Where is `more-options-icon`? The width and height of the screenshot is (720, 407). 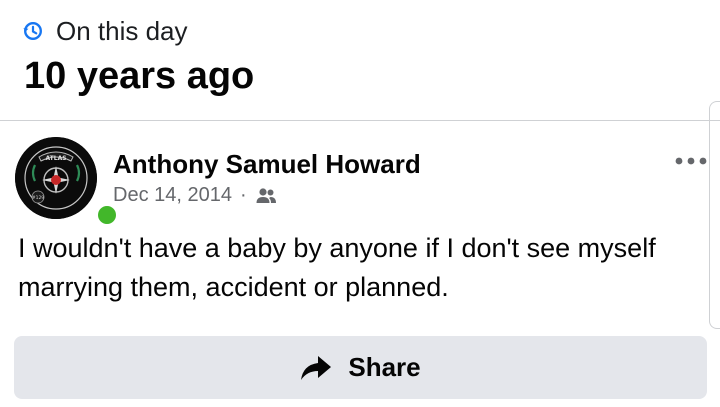 more-options-icon is located at coordinates (691, 161).